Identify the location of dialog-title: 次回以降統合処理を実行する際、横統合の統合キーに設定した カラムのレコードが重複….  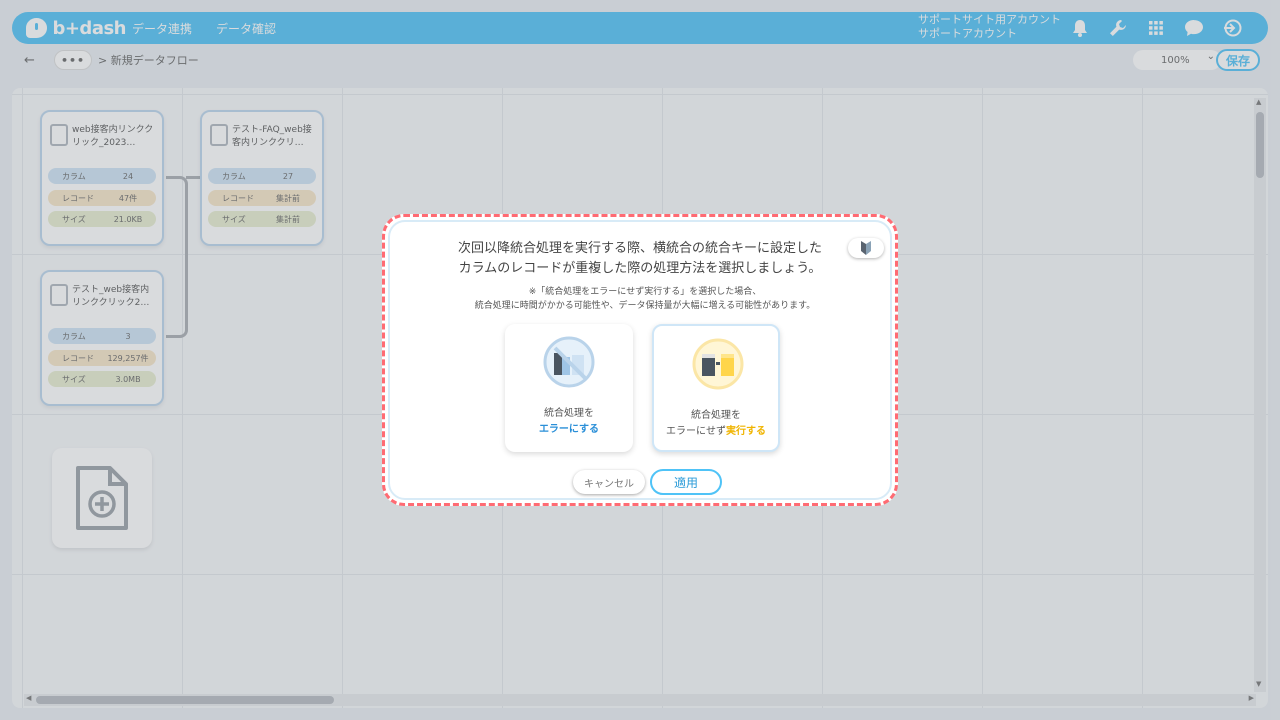
(639, 258).